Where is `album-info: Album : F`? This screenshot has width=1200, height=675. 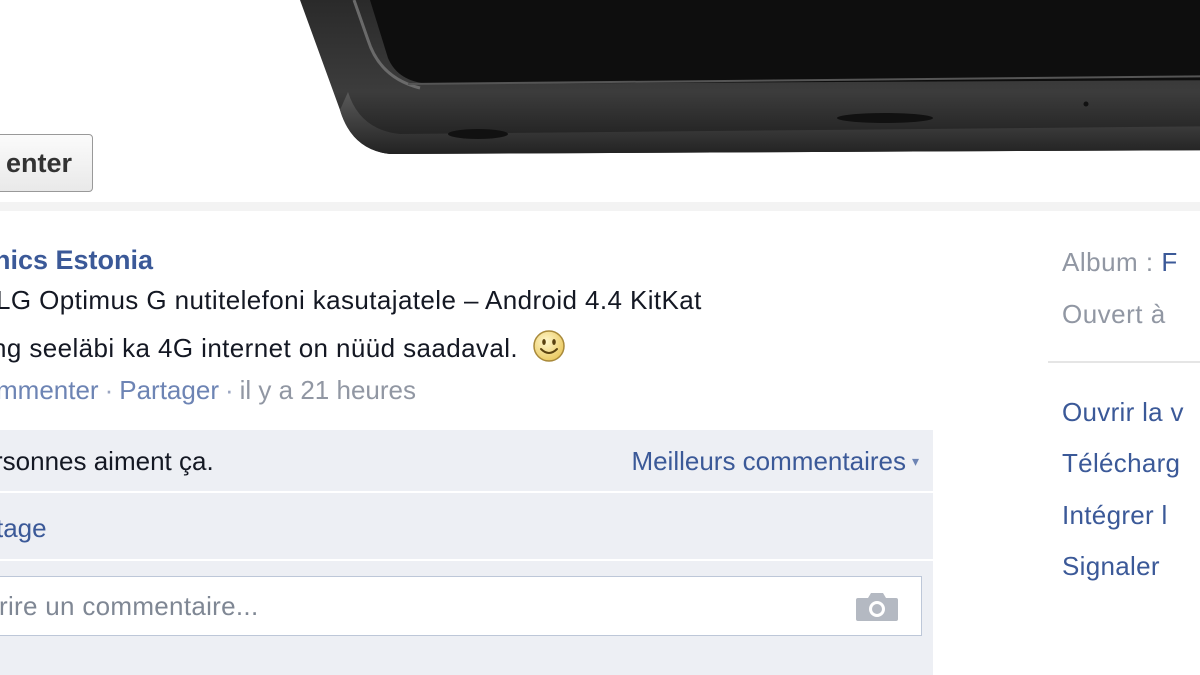 album-info: Album : F is located at coordinates (1120, 262).